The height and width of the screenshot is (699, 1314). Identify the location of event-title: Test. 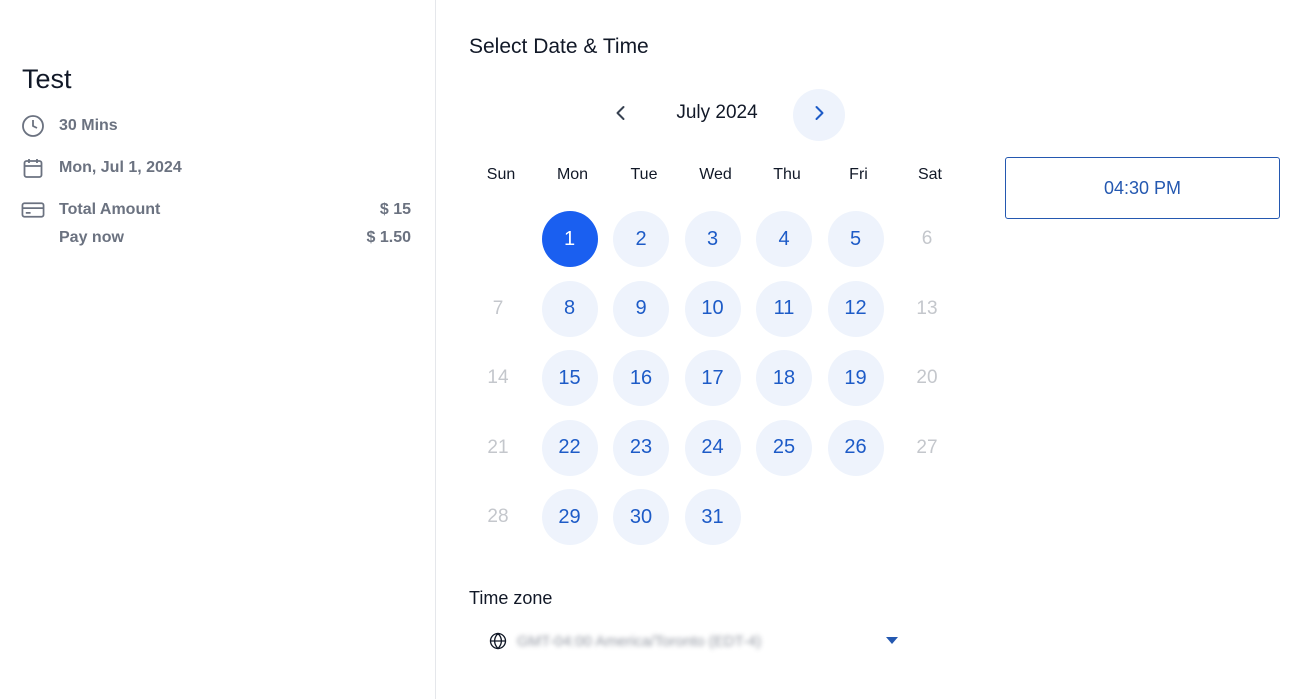
(47, 79).